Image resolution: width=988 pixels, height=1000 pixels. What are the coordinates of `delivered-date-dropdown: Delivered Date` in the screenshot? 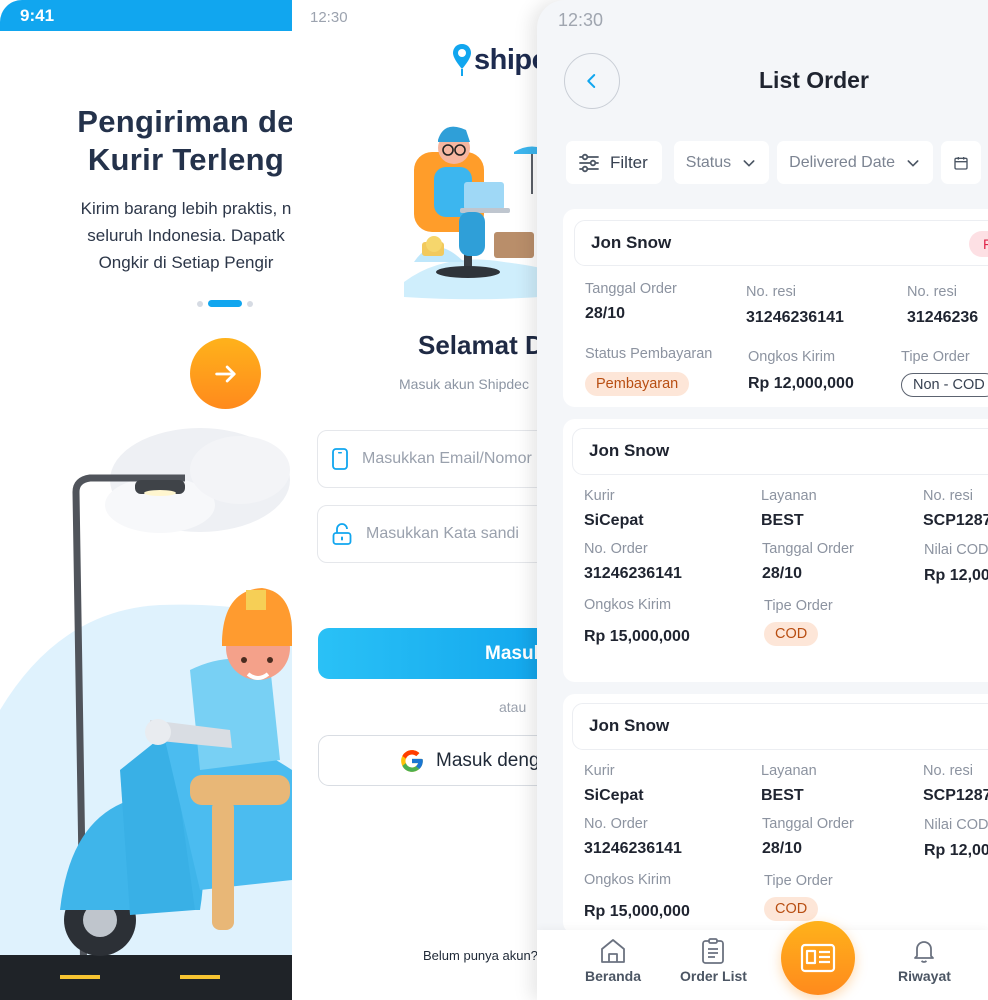 It's located at (855, 162).